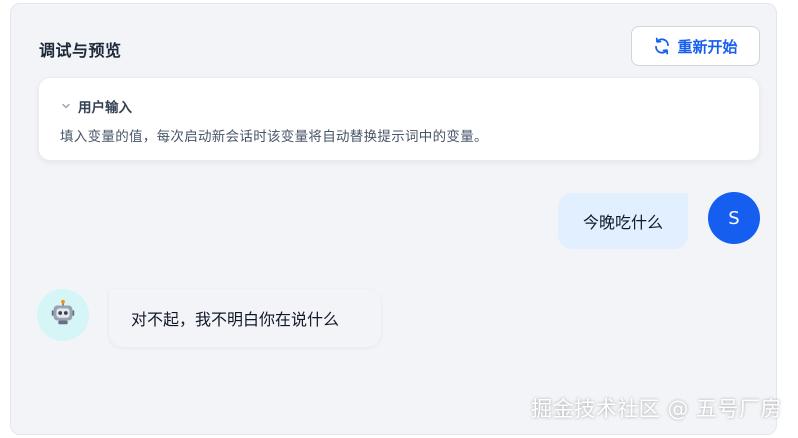 The height and width of the screenshot is (438, 798). What do you see at coordinates (623, 221) in the screenshot?
I see `user-message-bubble: 今晚吃什么` at bounding box center [623, 221].